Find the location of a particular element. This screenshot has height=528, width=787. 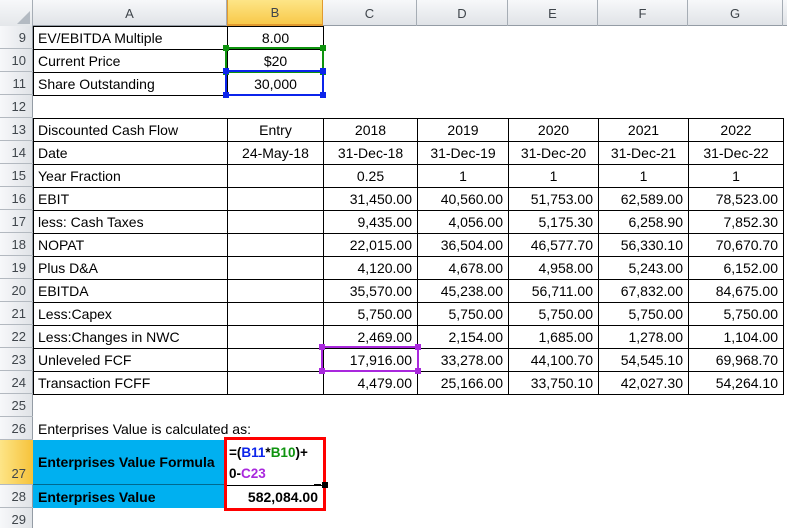

cell-D19: 4,678.00 is located at coordinates (463, 268).